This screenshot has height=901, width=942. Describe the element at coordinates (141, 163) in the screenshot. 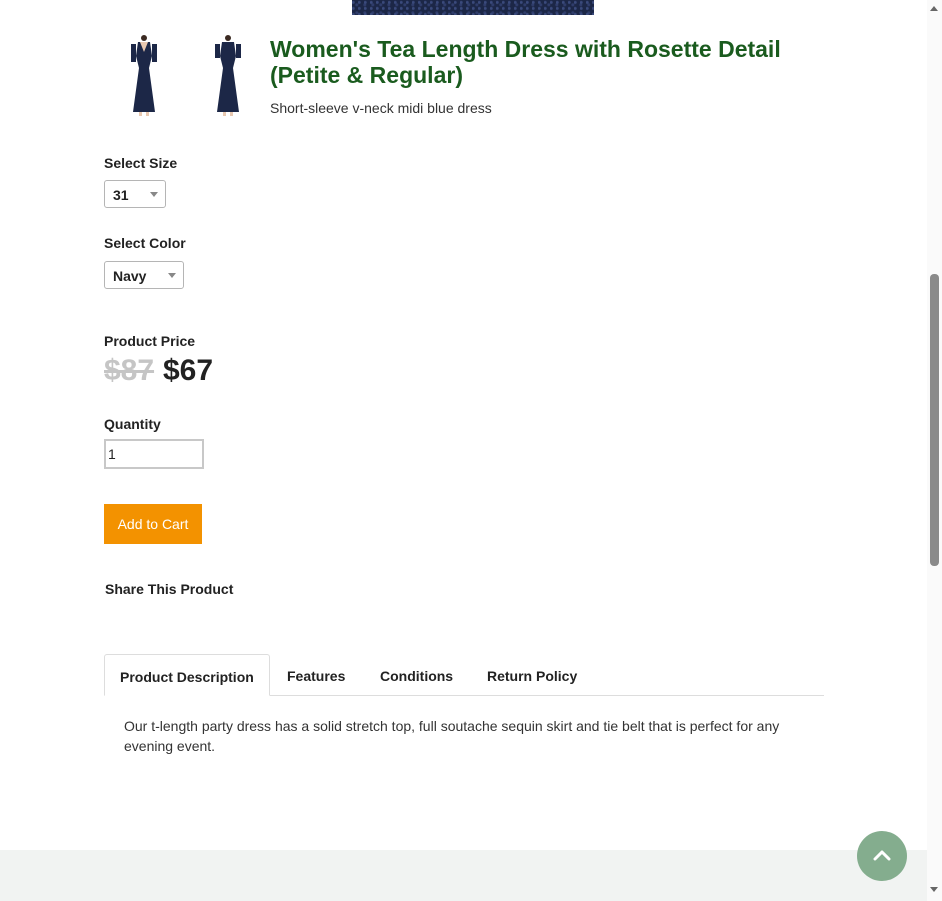

I see `select-size-label: Select Size` at that location.